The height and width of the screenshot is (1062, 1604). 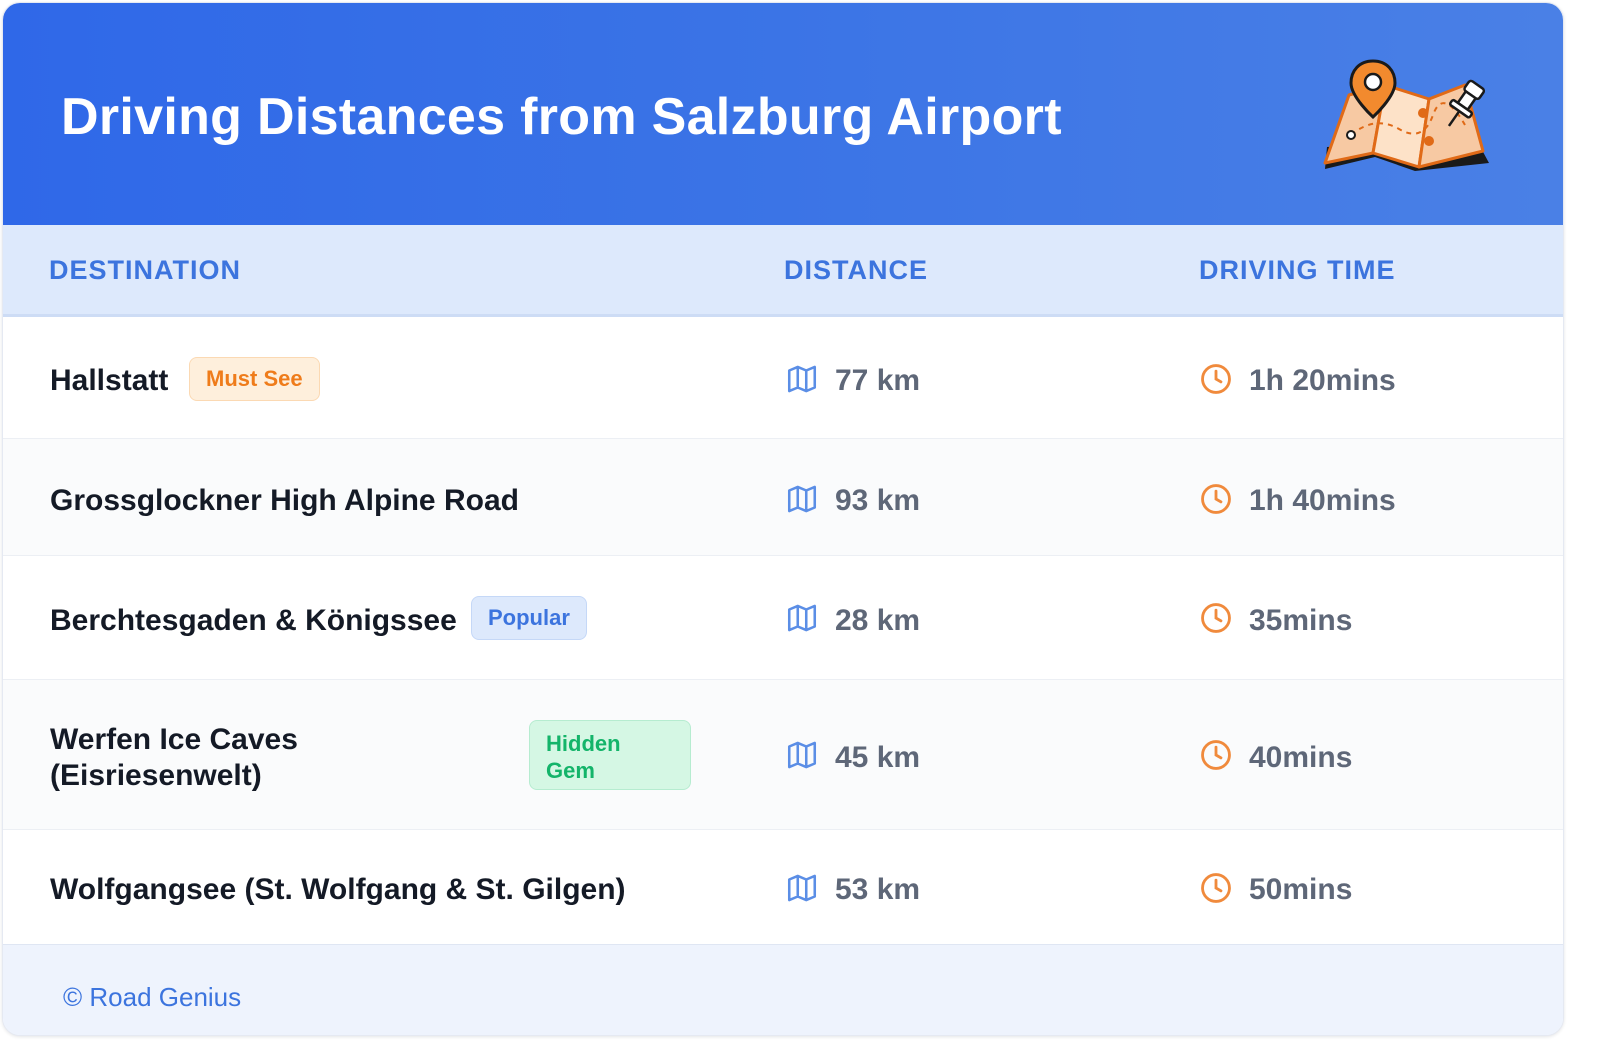 What do you see at coordinates (529, 618) in the screenshot?
I see `badge-popular: Popular` at bounding box center [529, 618].